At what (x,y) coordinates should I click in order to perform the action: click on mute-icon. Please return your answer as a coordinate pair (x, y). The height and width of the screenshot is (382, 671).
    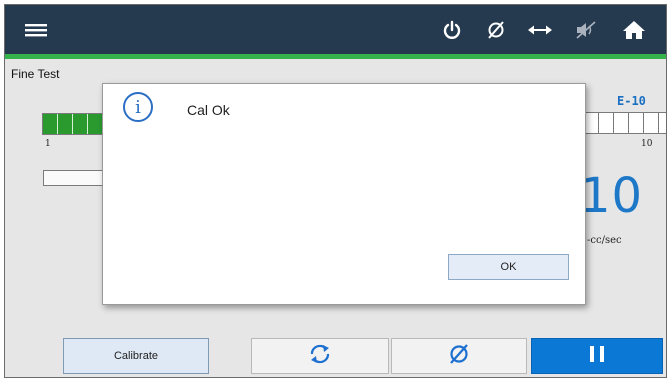
    Looking at the image, I should click on (586, 30).